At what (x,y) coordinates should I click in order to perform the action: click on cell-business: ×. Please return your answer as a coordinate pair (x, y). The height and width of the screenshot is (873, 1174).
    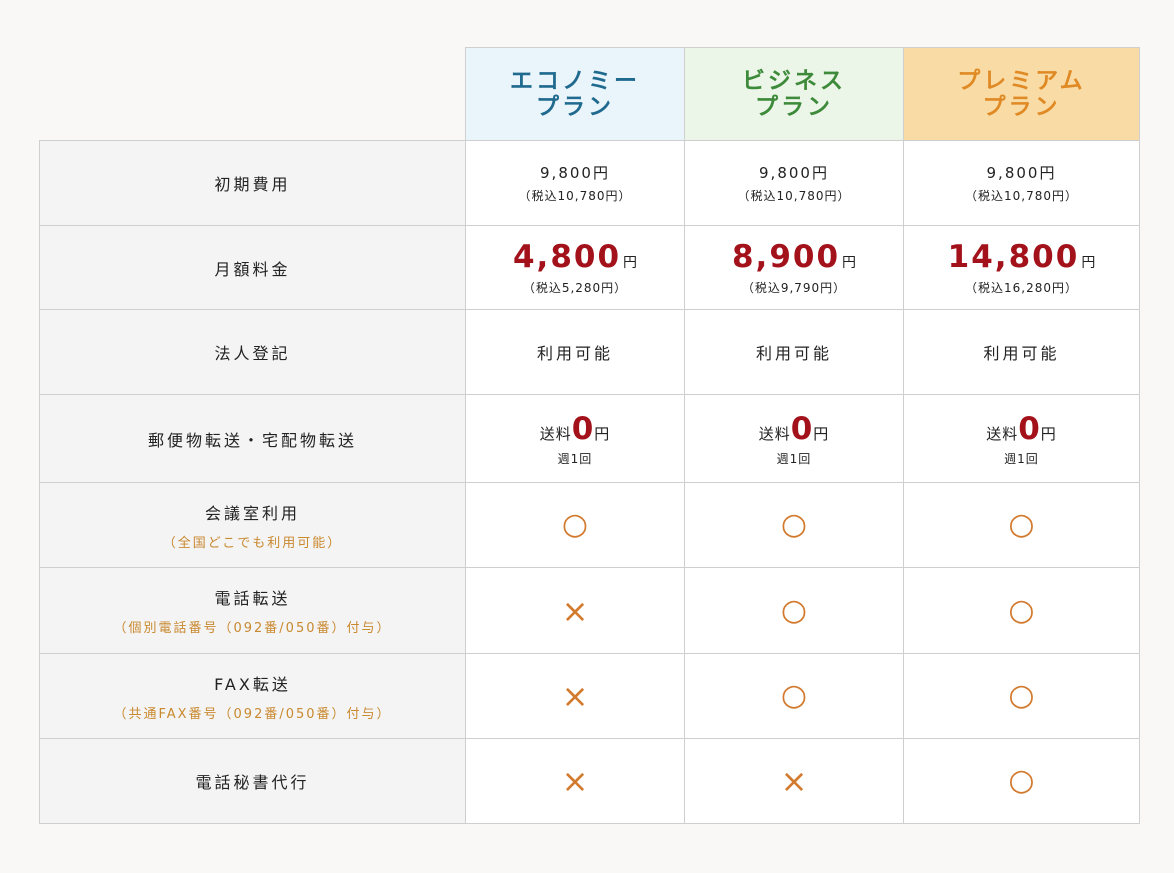
    Looking at the image, I should click on (794, 781).